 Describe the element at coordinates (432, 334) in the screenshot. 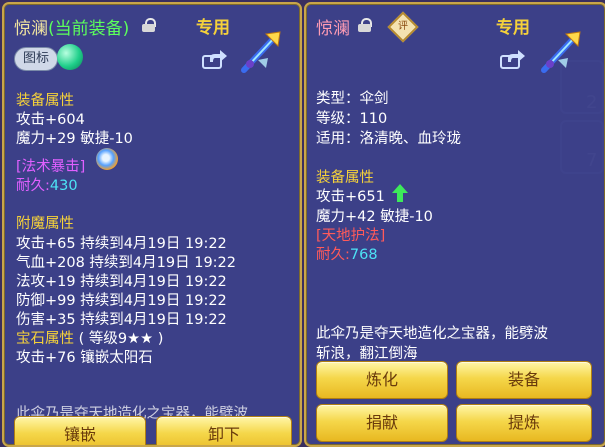

I see `description-line: 此伞乃是夺天地造化之宝器，能劈波` at that location.